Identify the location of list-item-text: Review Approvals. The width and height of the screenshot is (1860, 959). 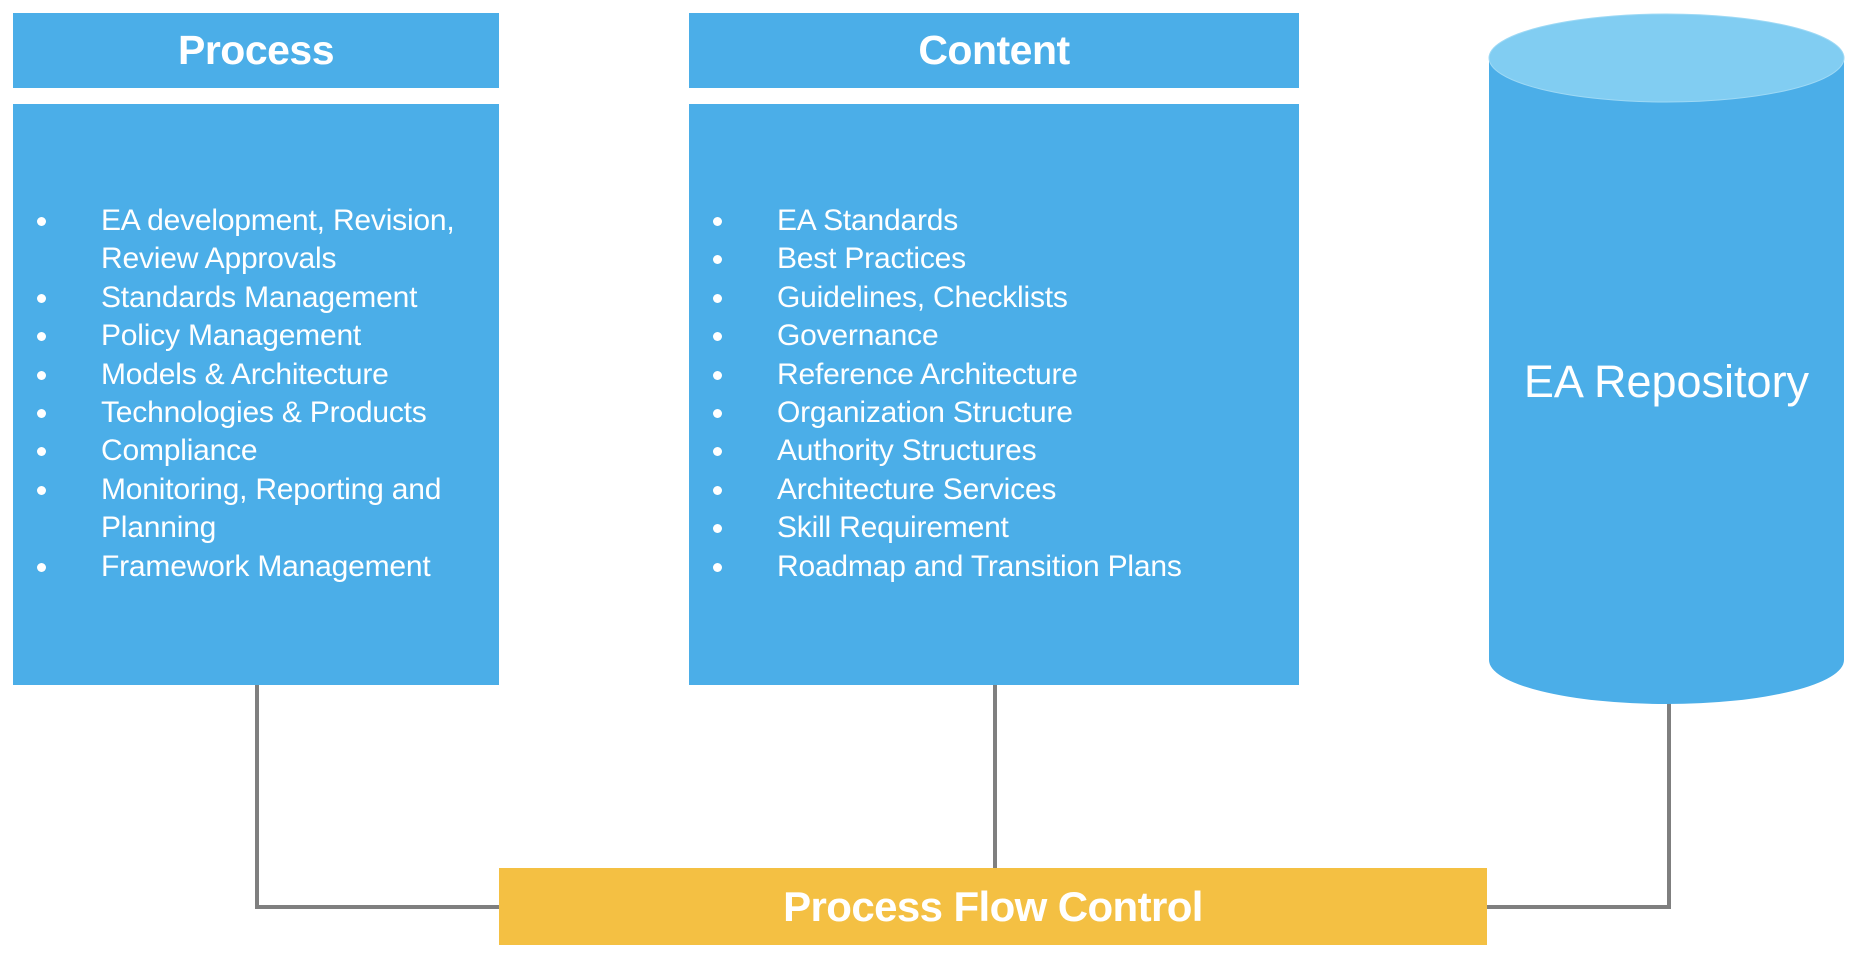
(219, 259).